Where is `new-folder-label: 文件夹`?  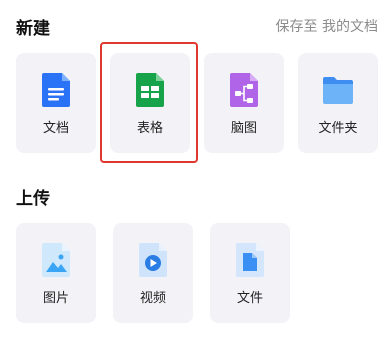
new-folder-label: 文件夹 is located at coordinates (338, 128).